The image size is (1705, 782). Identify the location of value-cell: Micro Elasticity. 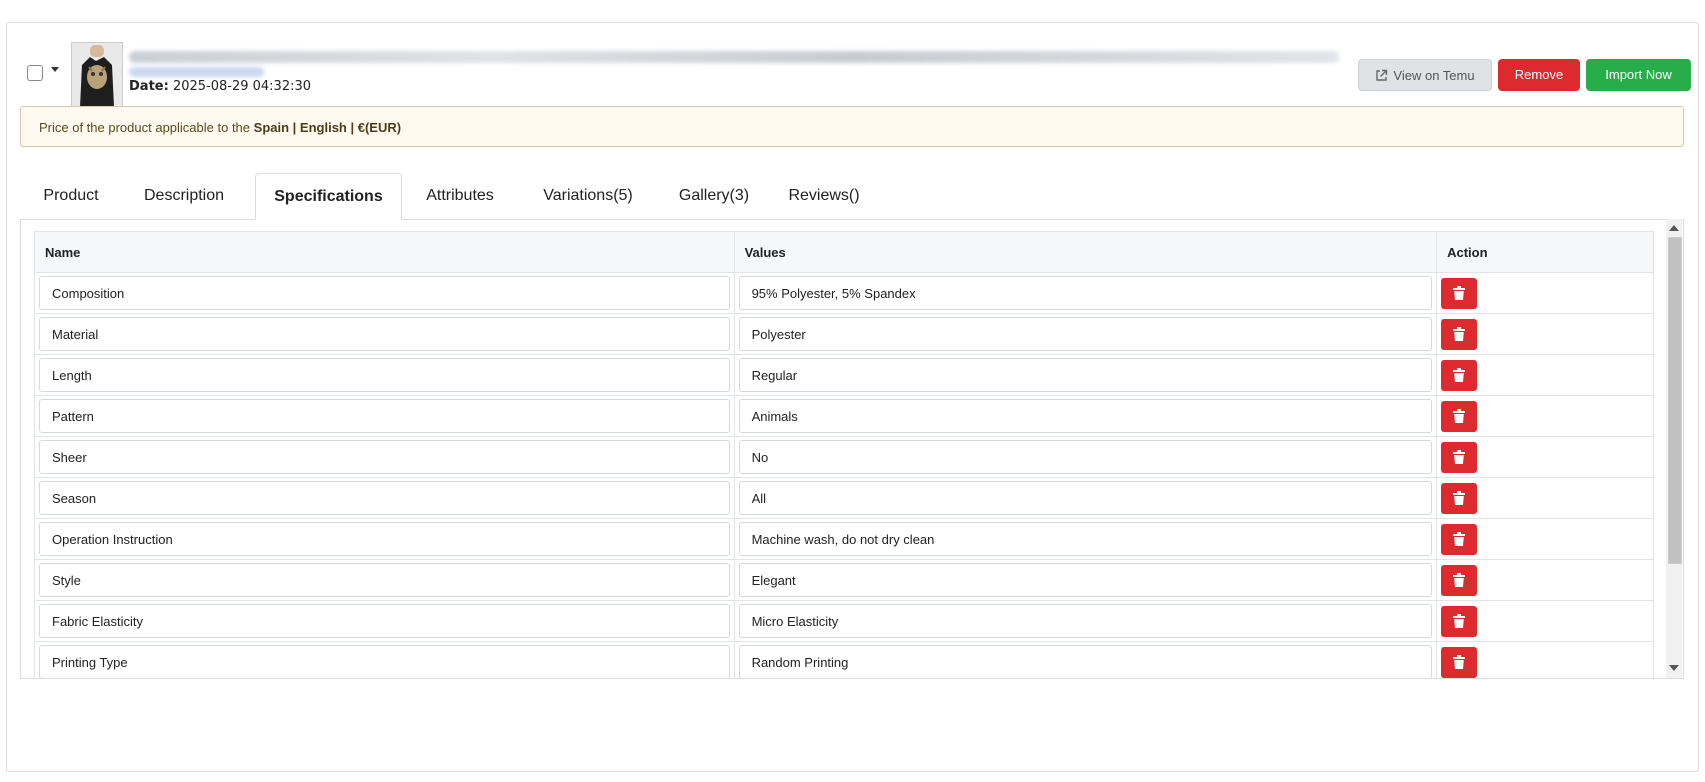
(1085, 621).